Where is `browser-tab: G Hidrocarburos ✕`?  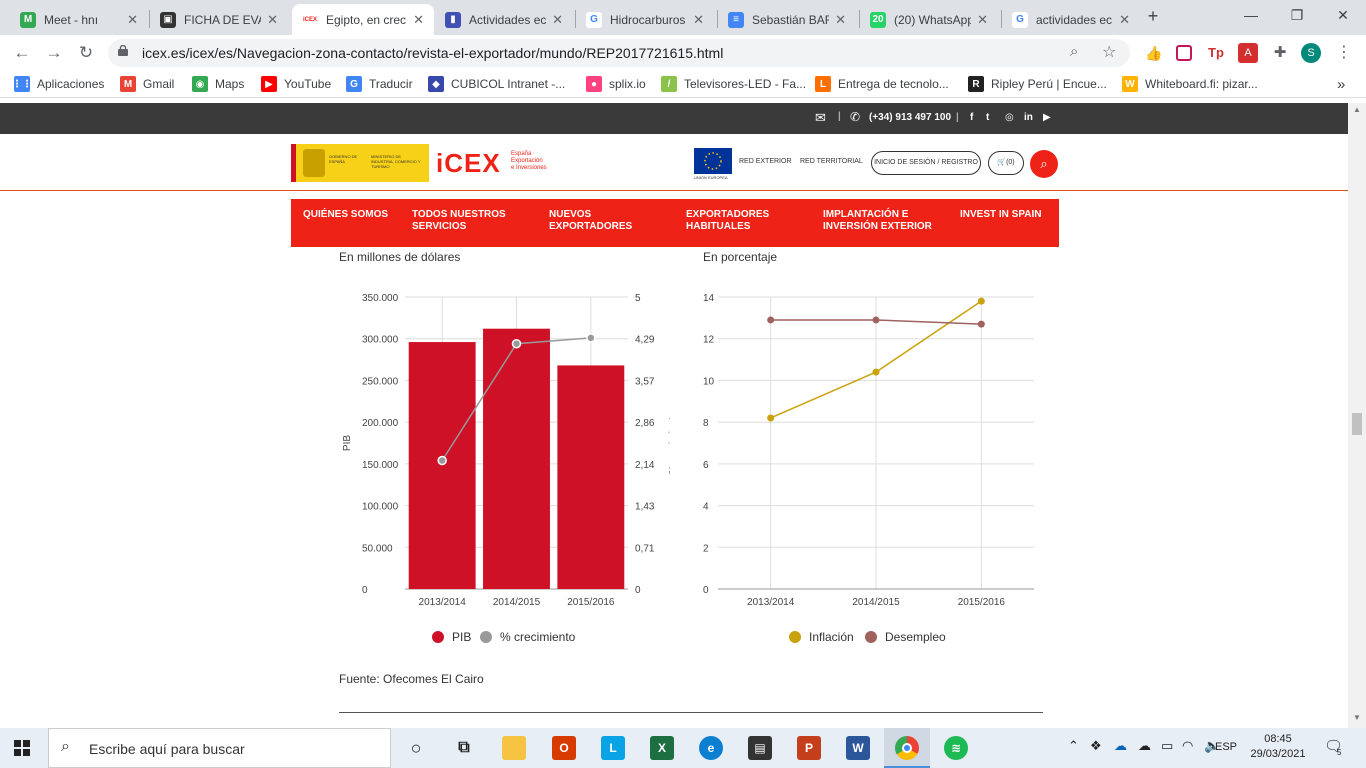
browser-tab: G Hidrocarburos ✕ is located at coordinates (645, 19).